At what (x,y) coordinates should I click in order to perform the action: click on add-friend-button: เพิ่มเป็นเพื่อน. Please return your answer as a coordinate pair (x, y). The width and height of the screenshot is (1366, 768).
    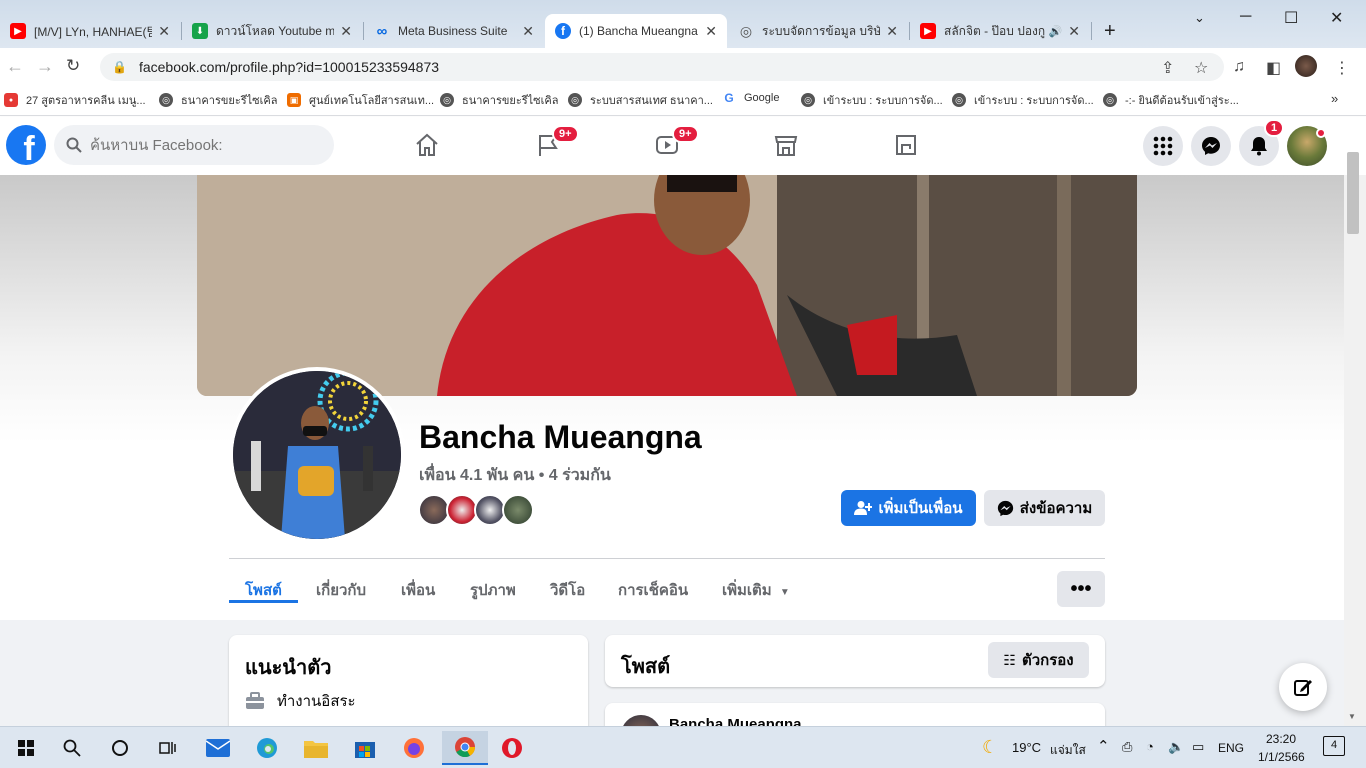
    Looking at the image, I should click on (908, 508).